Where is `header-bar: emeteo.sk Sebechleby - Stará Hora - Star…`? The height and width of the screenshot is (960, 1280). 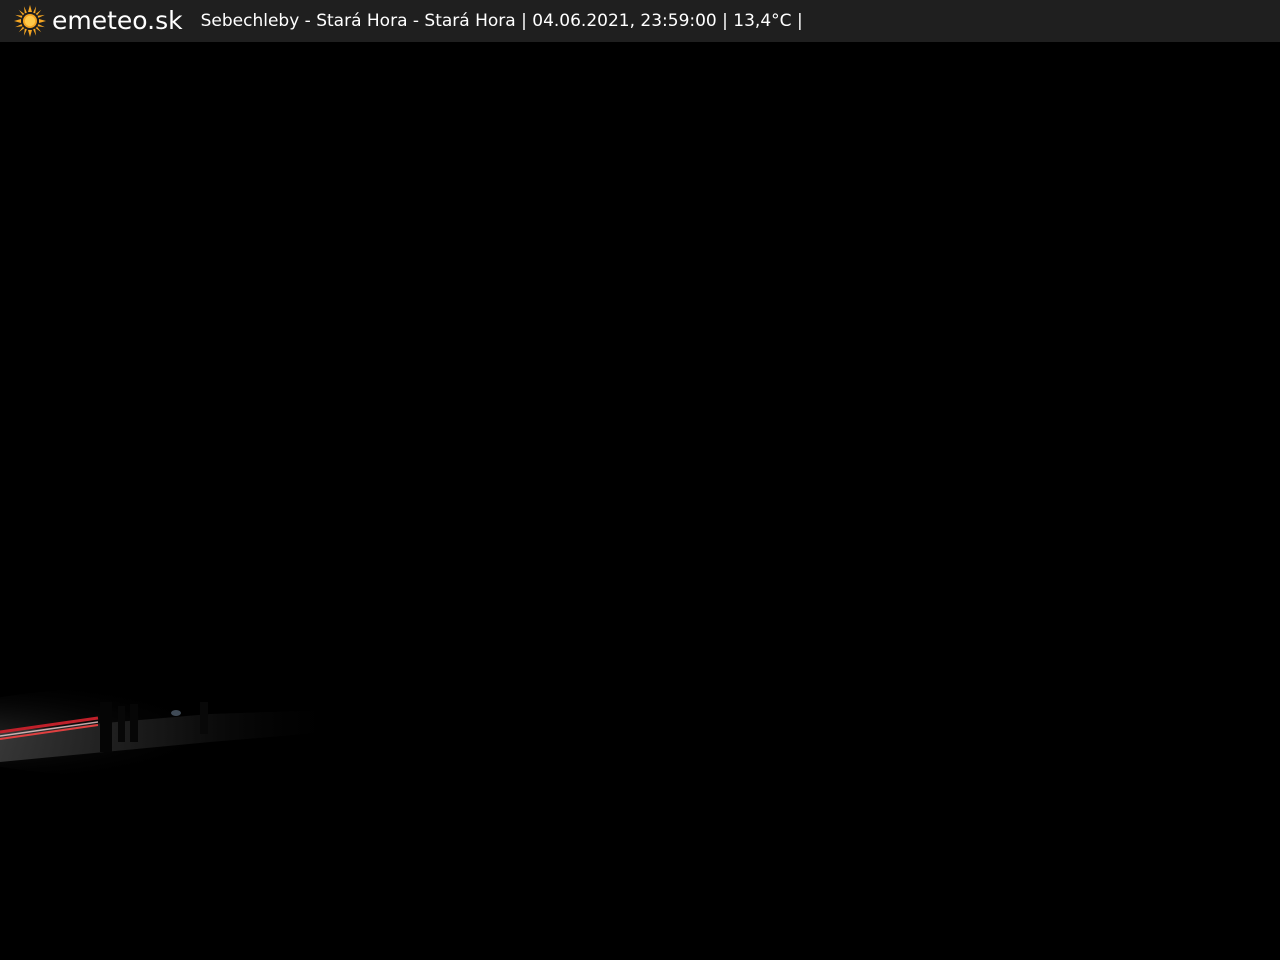 header-bar: emeteo.sk Sebechleby - Stará Hora - Star… is located at coordinates (640, 21).